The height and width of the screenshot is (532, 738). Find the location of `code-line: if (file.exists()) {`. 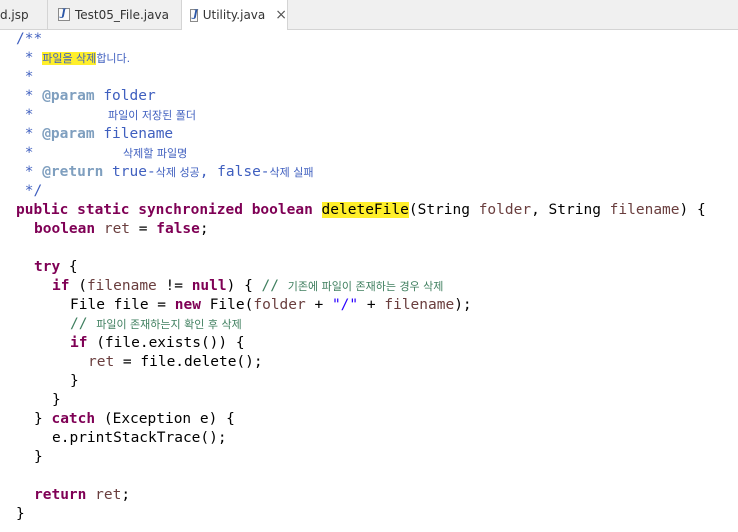

code-line: if (file.exists()) { is located at coordinates (157, 343).